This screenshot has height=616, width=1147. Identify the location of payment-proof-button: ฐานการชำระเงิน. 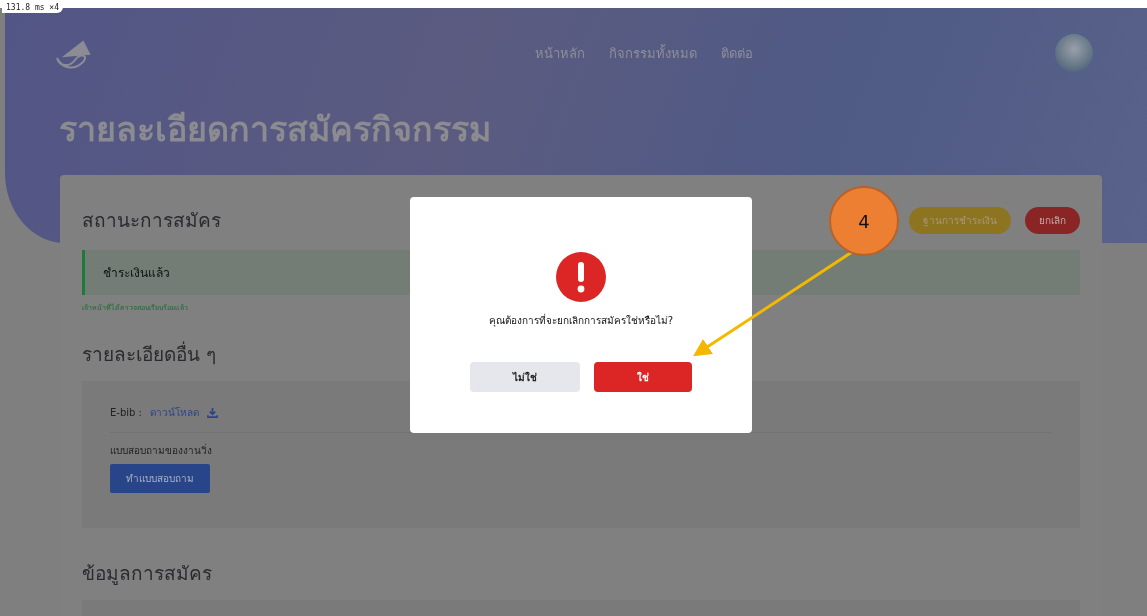
(960, 220).